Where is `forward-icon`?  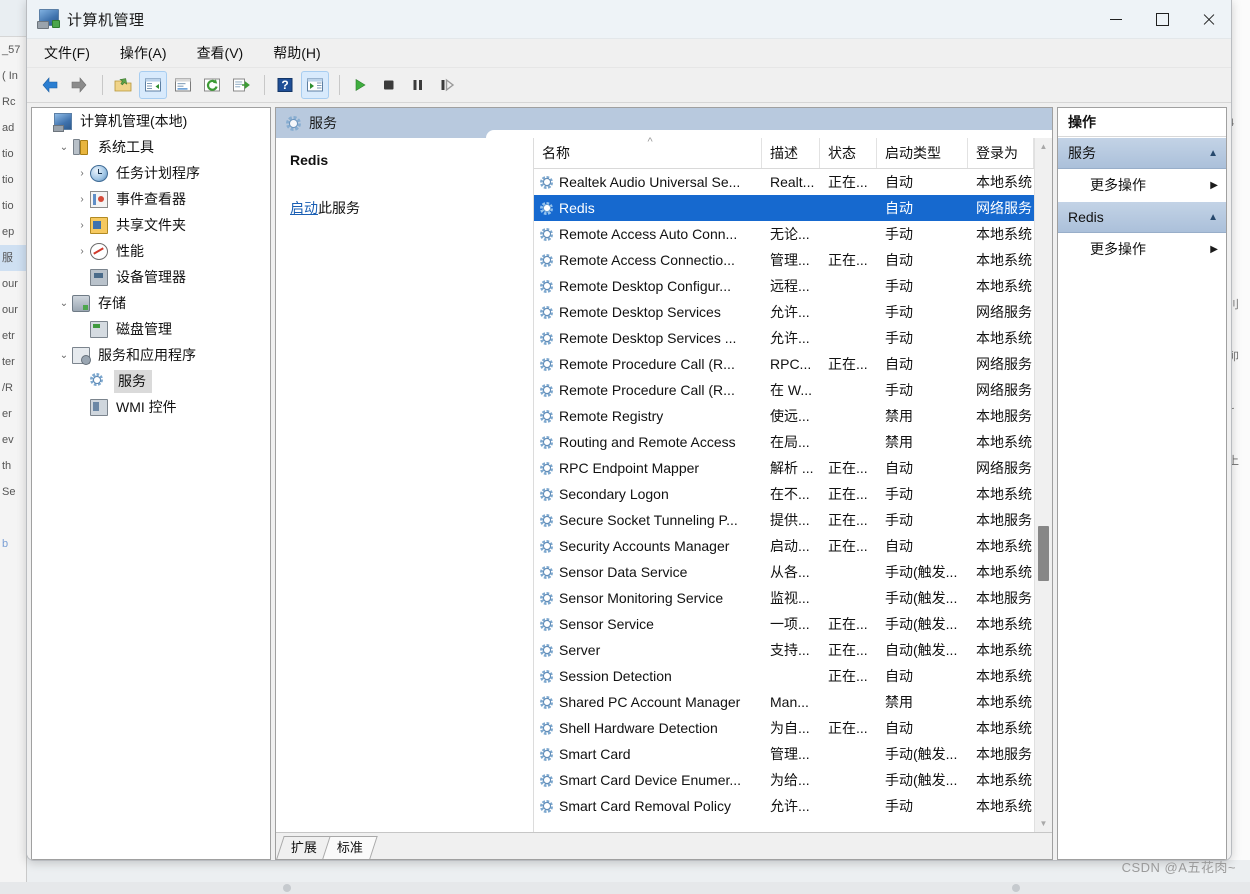 forward-icon is located at coordinates (79, 85).